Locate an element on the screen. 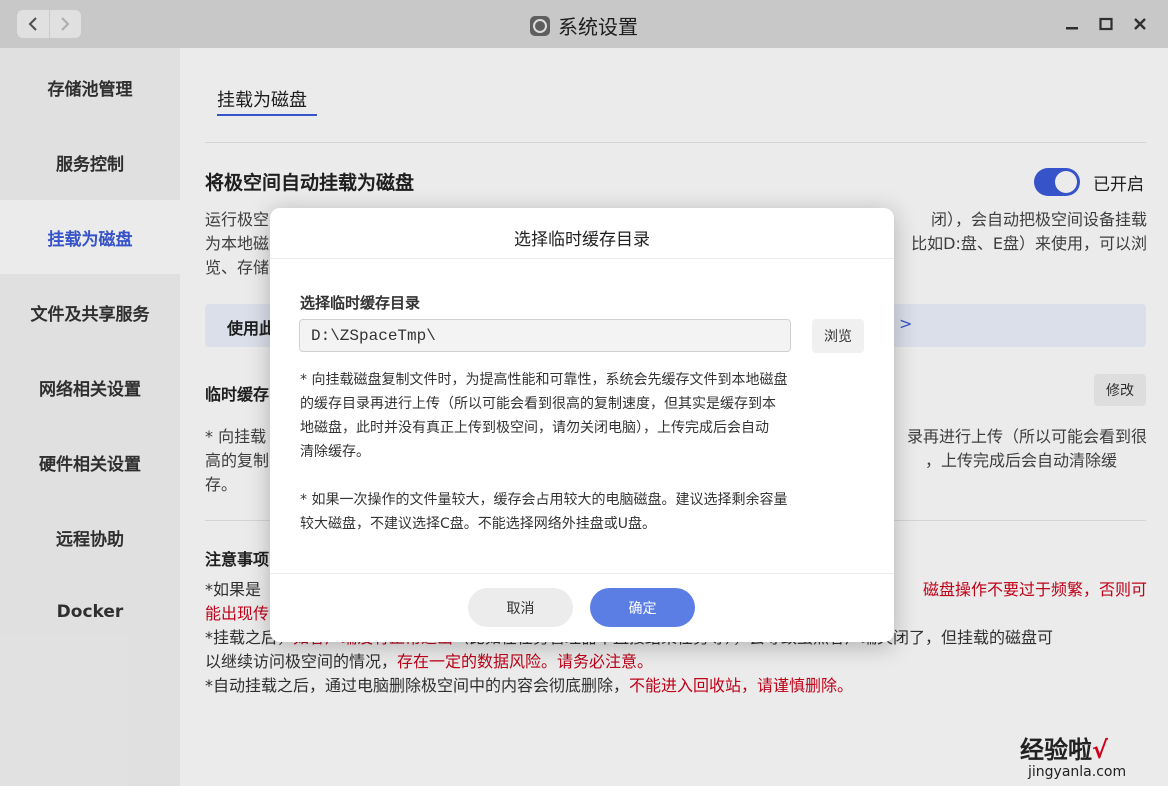 This screenshot has width=1168, height=786. cache-dir-field-label: 选择临时缓存目录 is located at coordinates (360, 303).